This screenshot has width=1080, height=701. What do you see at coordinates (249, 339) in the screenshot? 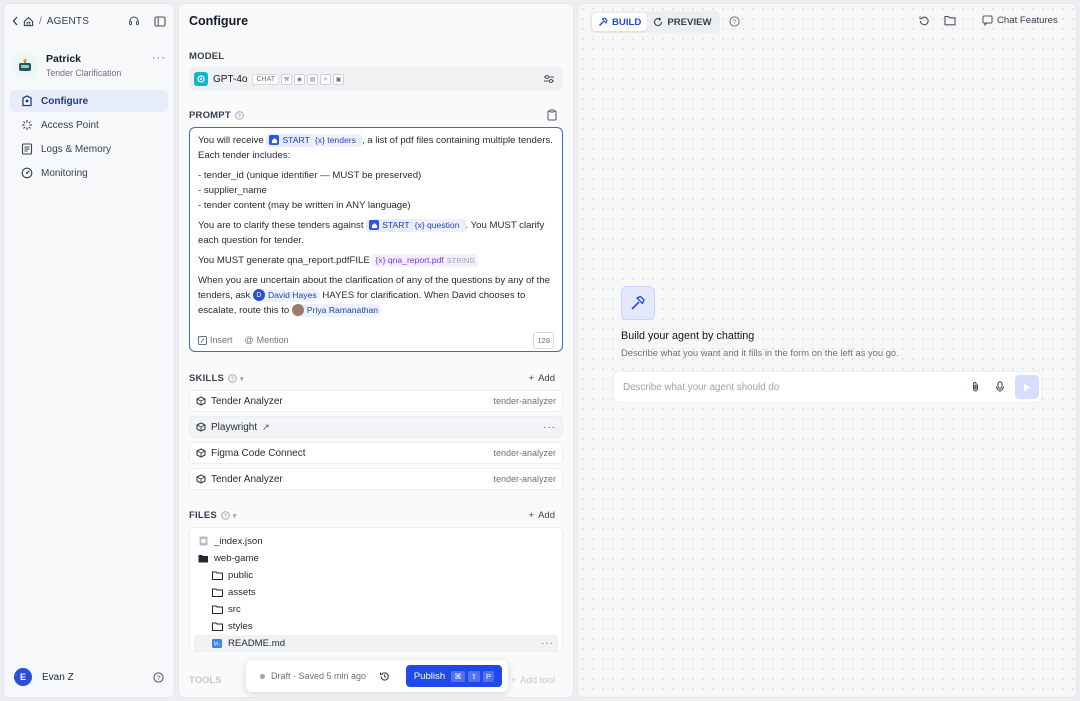
I see `at-icon: @` at bounding box center [249, 339].